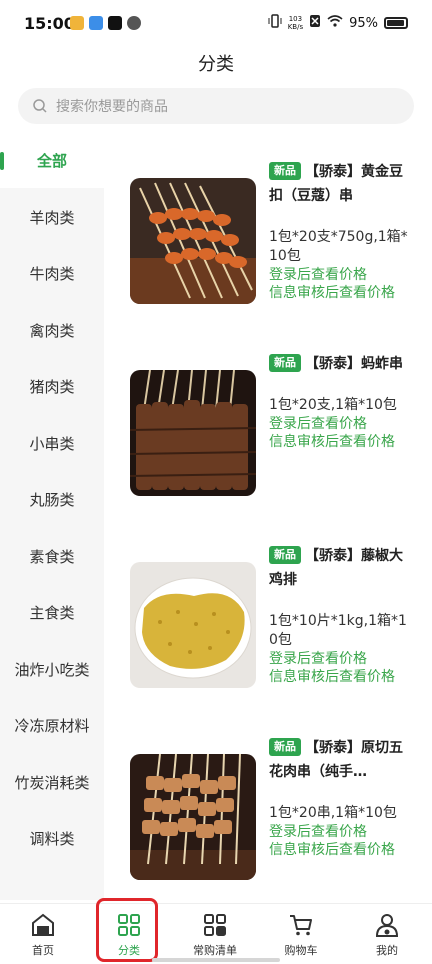 The image size is (432, 964). I want to click on nav-home: 首页, so click(43, 934).